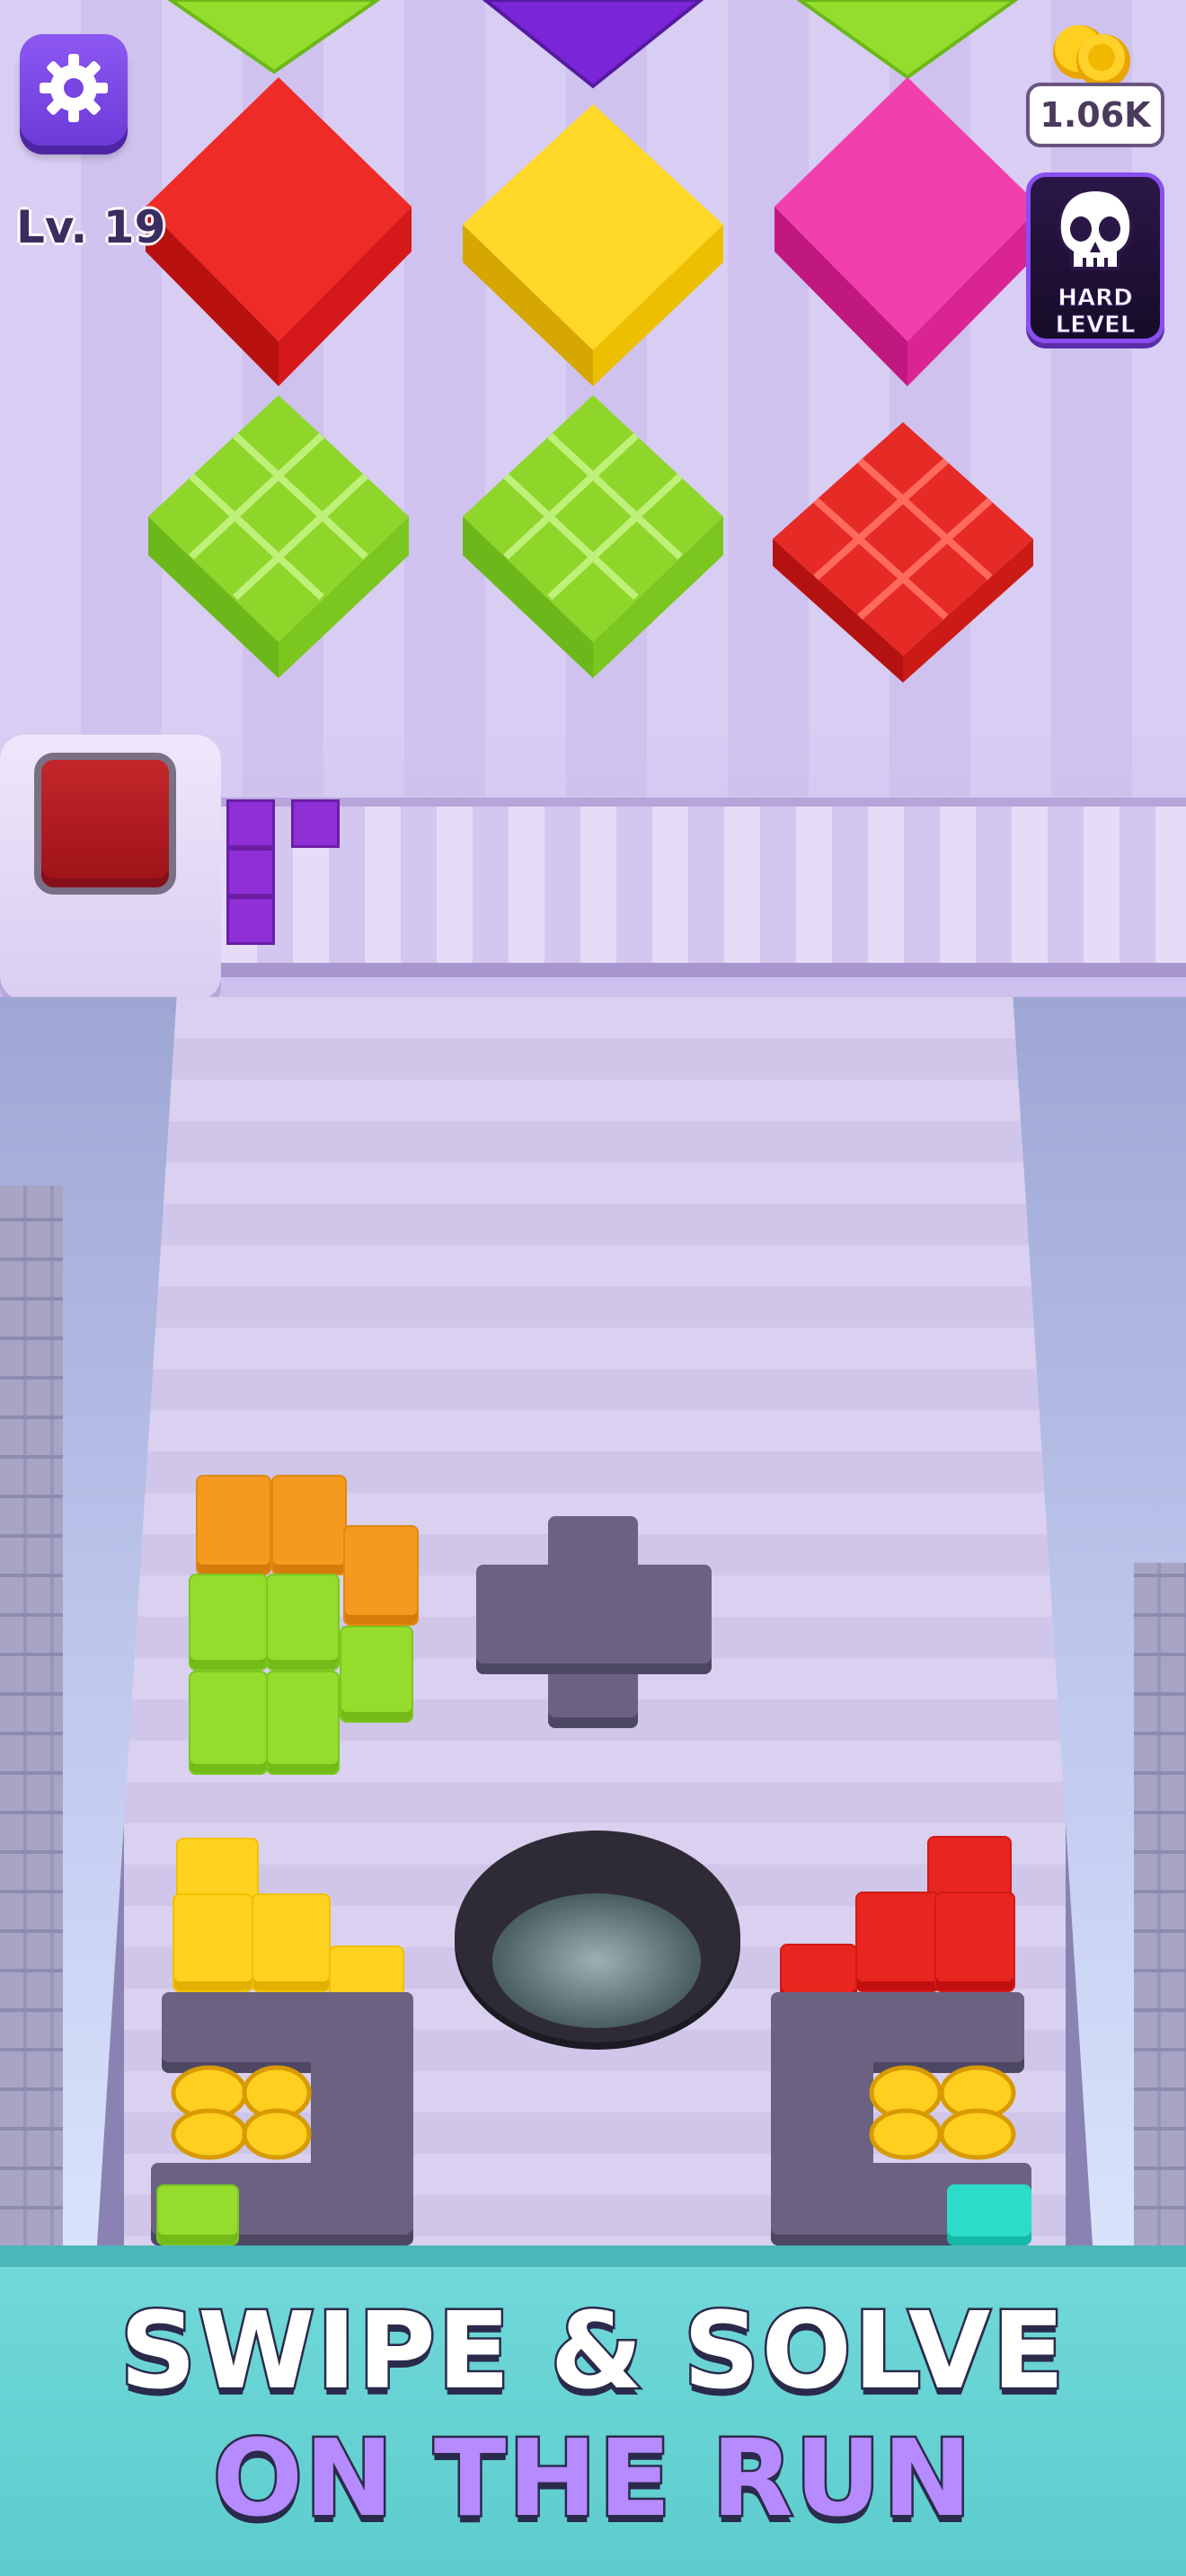 The width and height of the screenshot is (1186, 2576). What do you see at coordinates (1095, 312) in the screenshot?
I see `hard-level-label: HARD LEVEL` at bounding box center [1095, 312].